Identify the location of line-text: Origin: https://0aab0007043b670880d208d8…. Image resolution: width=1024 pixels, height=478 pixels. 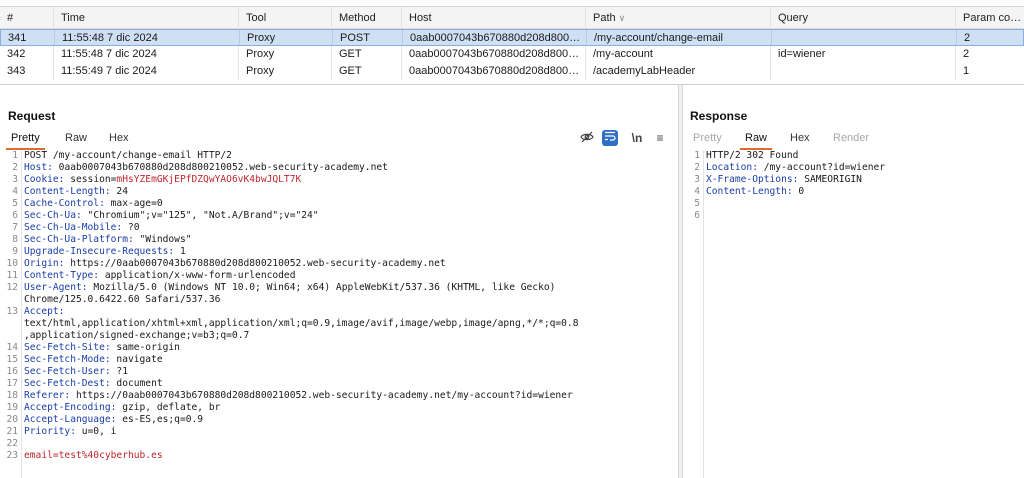
(235, 264).